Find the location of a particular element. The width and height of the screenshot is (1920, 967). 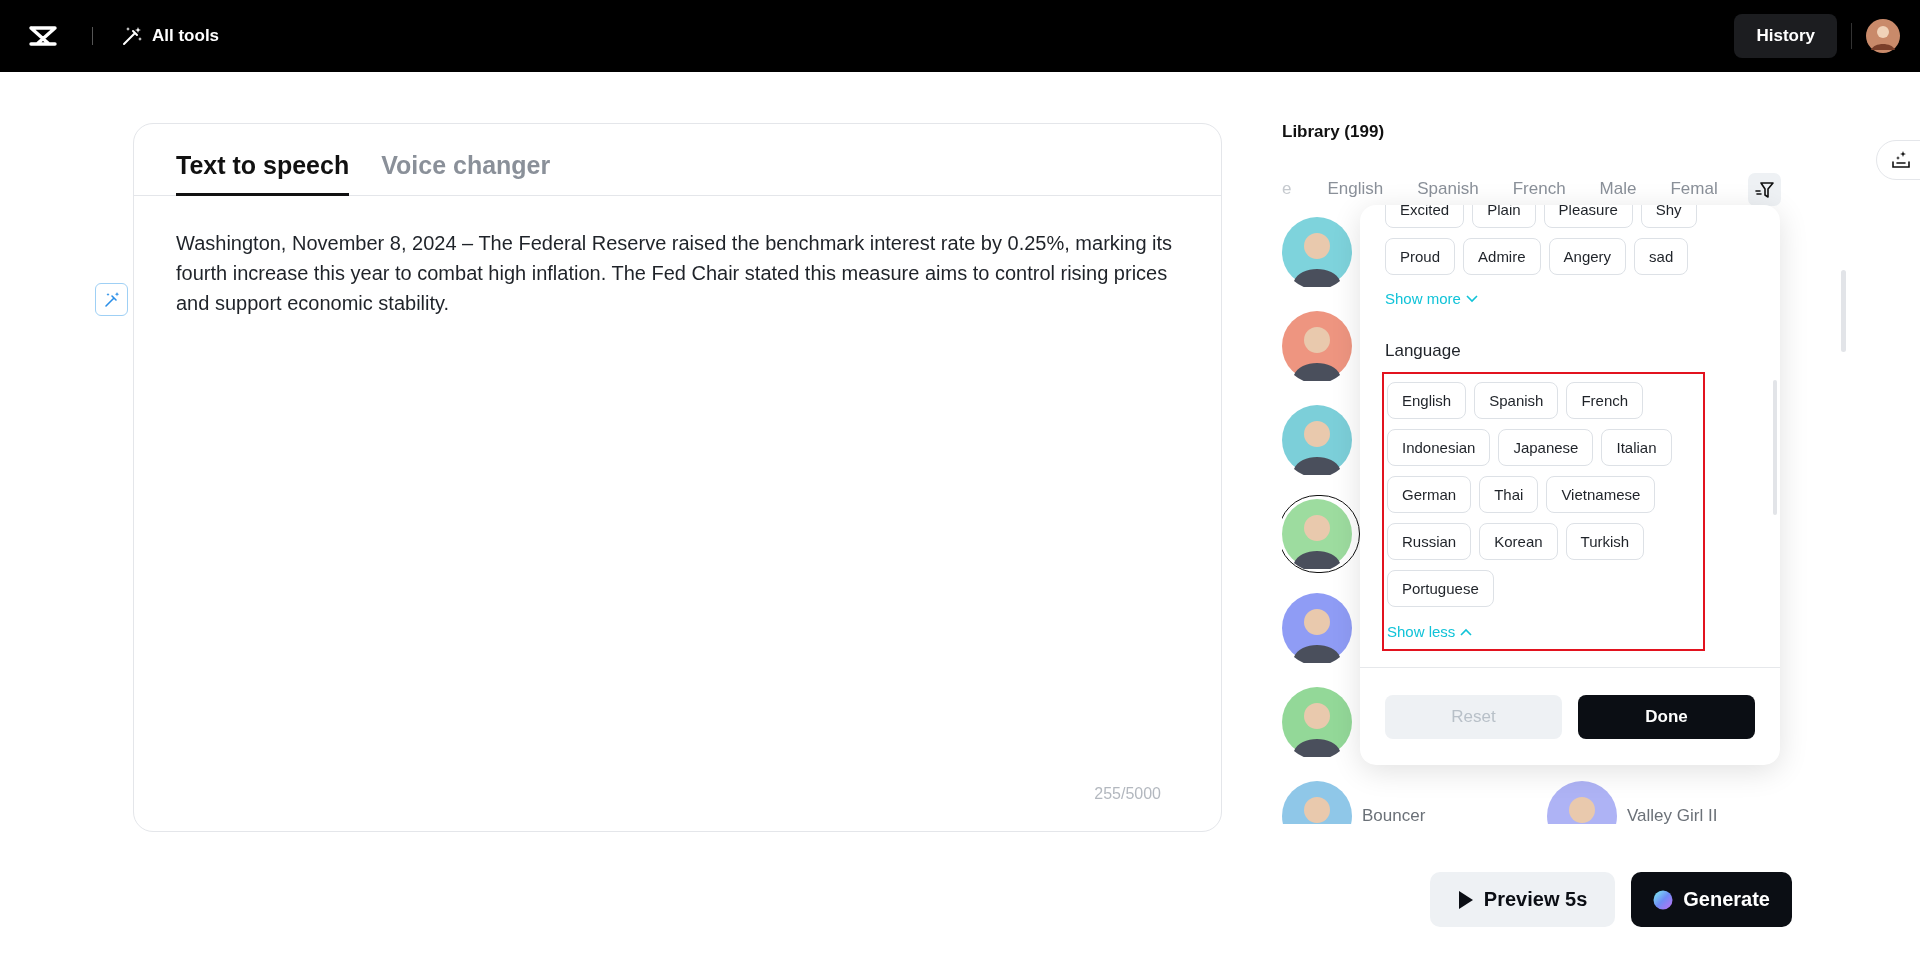

logo-icon is located at coordinates (43, 36).